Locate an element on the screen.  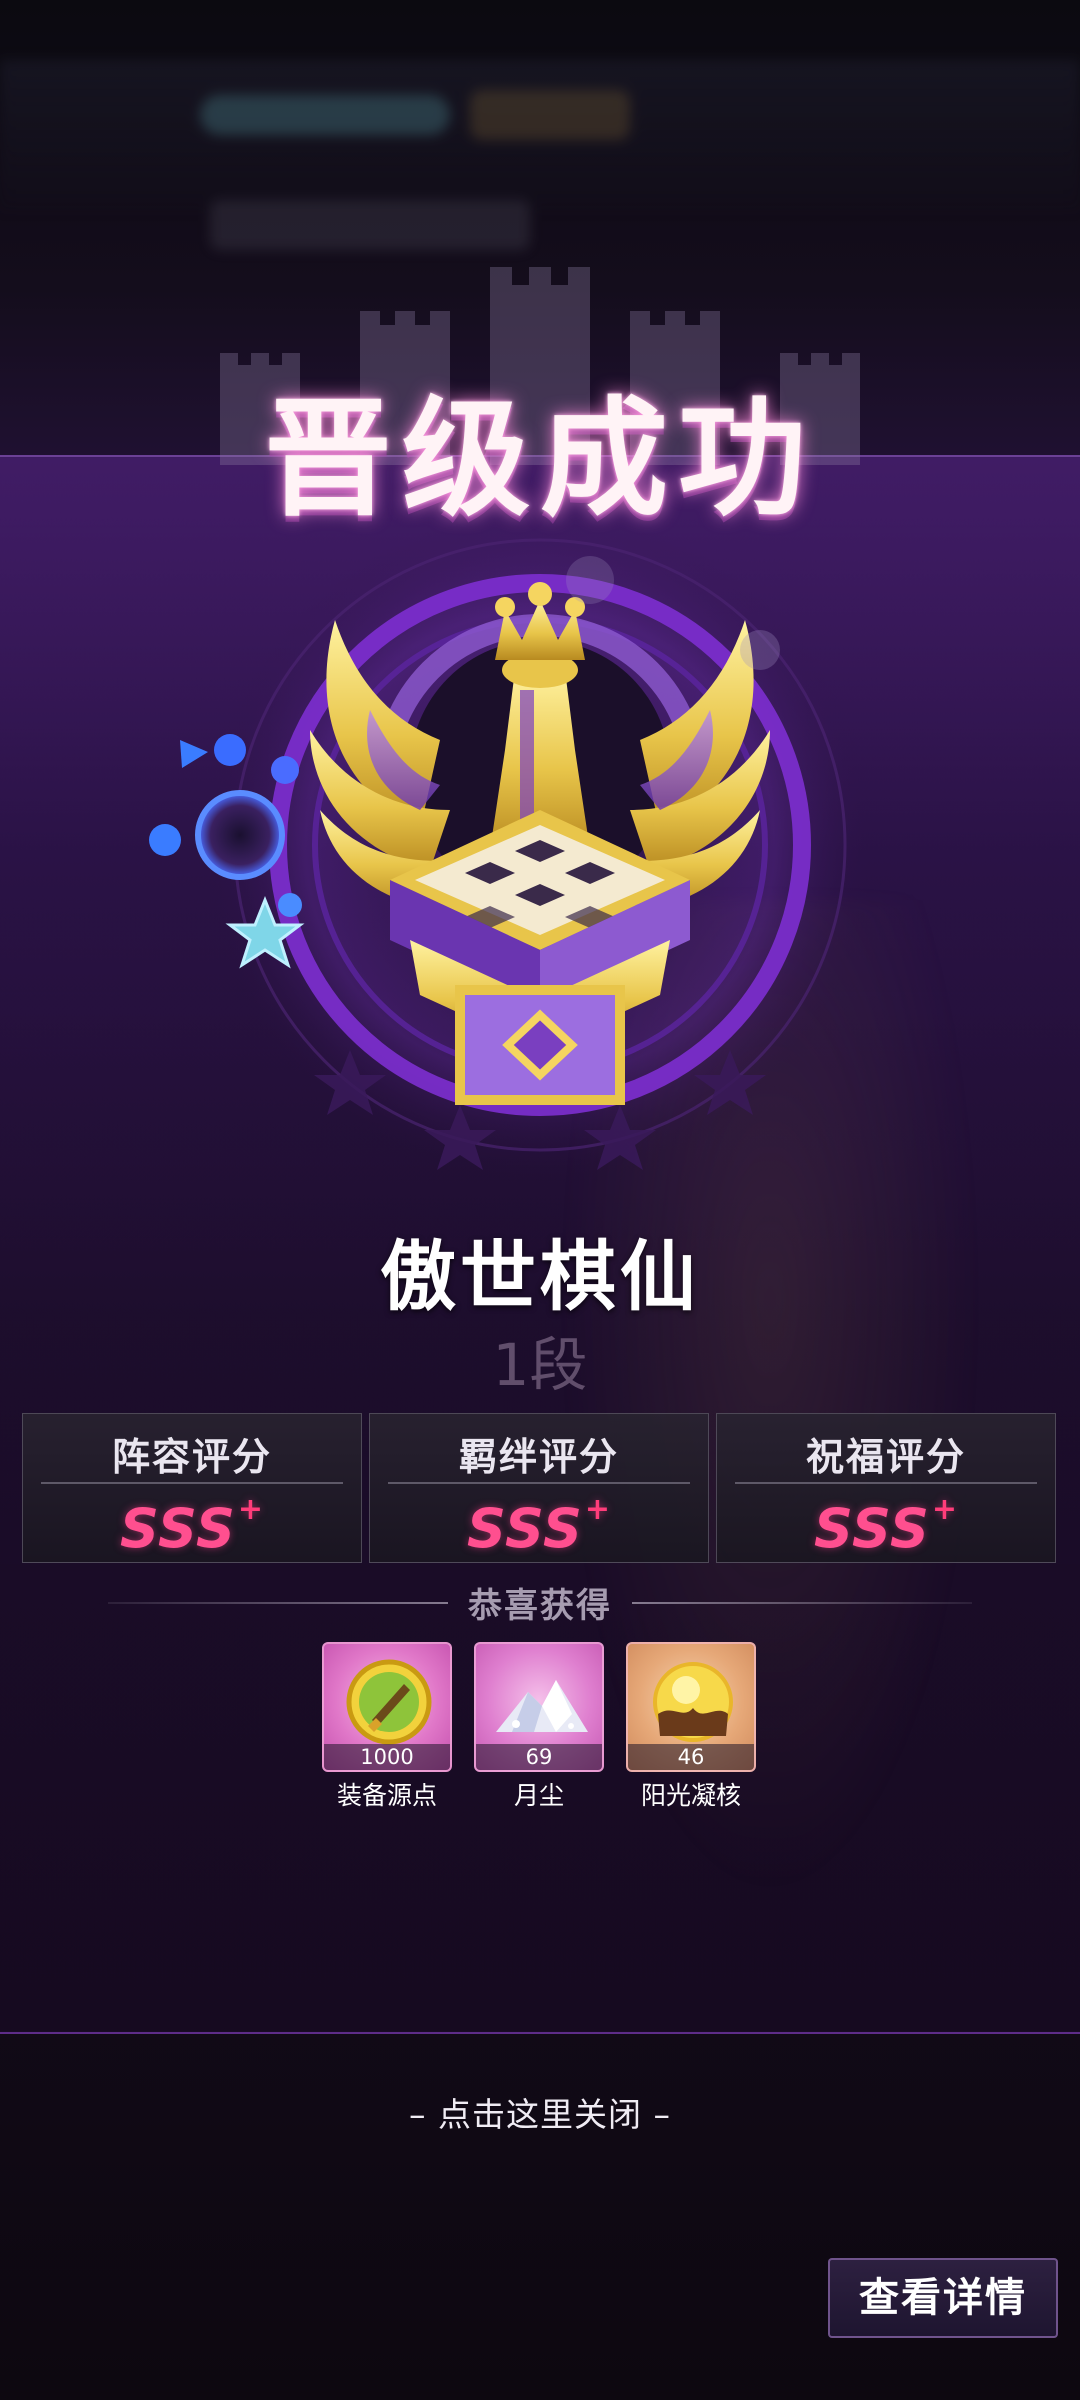
reward-item: 1000 装备源点 is located at coordinates (387, 1727).